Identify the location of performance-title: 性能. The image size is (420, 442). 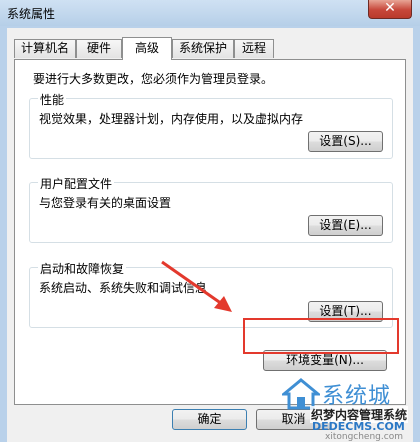
(52, 99).